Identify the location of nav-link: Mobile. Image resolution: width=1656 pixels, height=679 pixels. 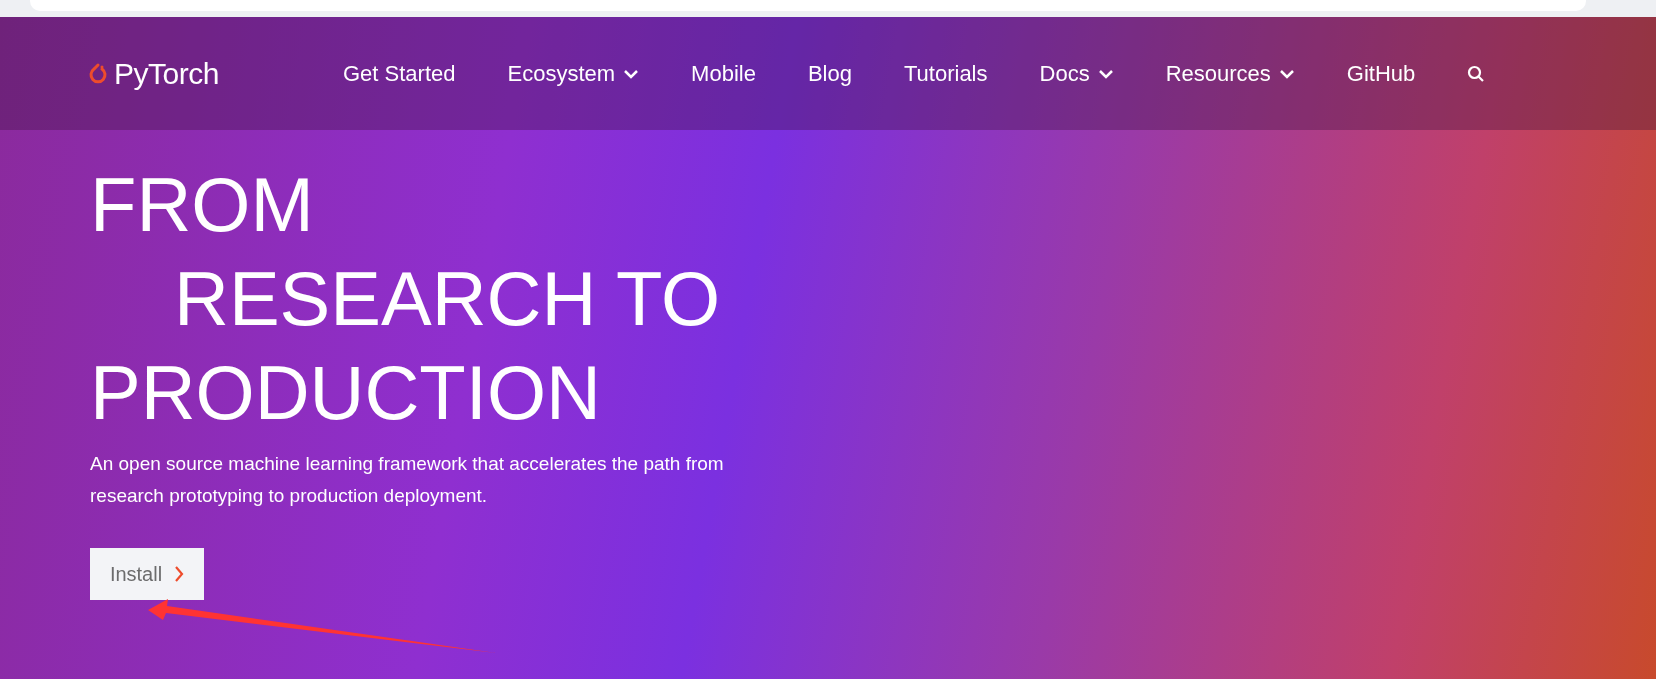
(723, 73).